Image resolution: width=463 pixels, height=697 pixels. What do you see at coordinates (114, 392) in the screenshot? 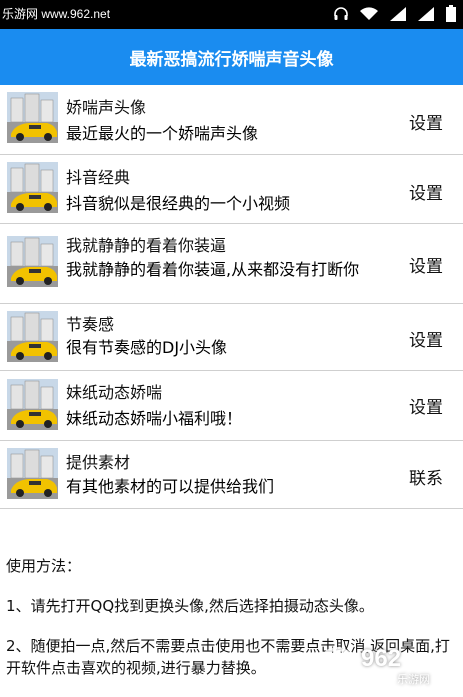
I see `item-title: 妹纸动态娇喘` at bounding box center [114, 392].